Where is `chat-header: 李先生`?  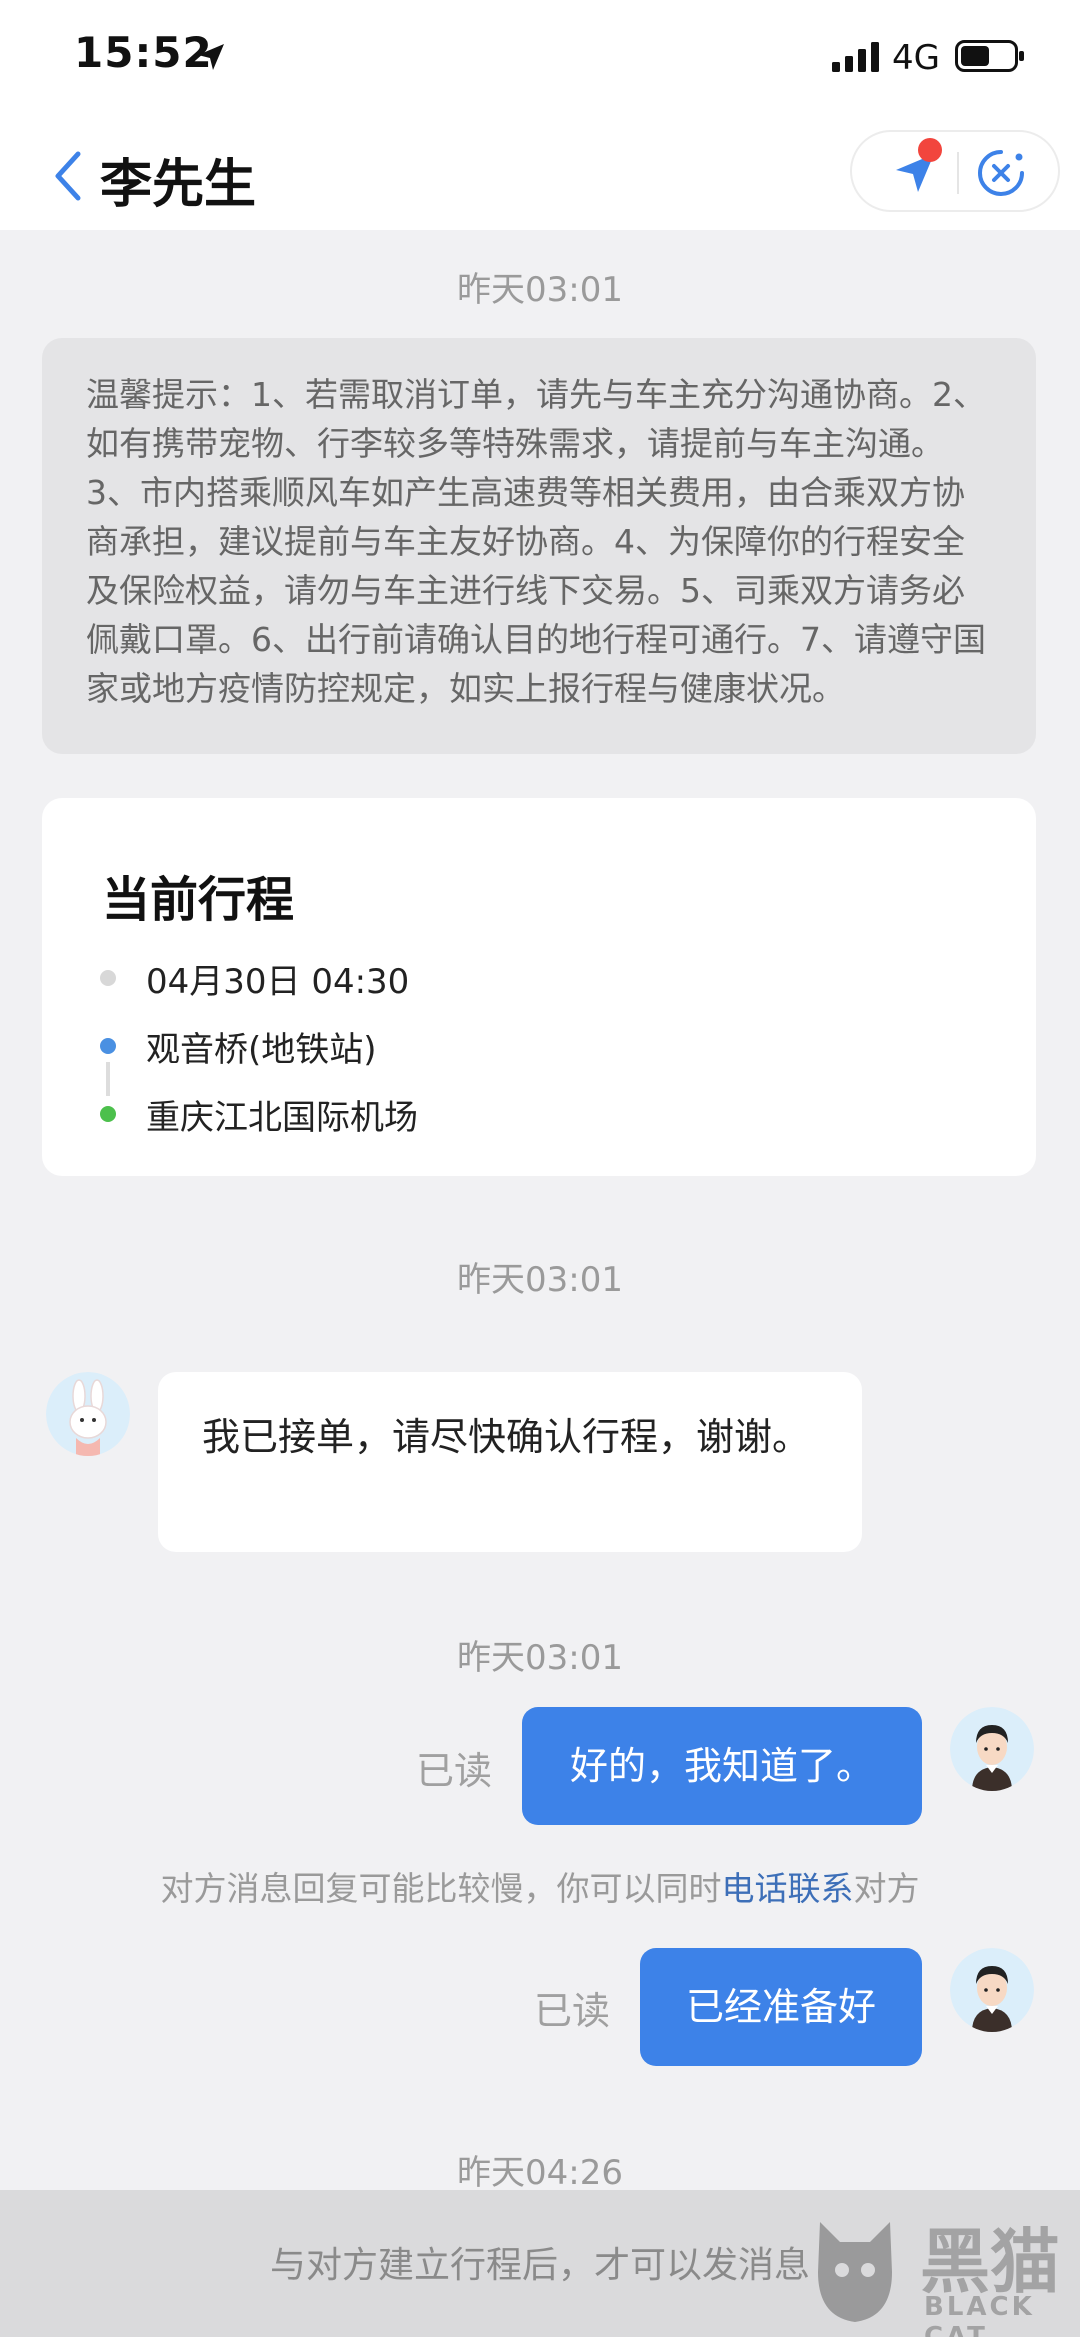 chat-header: 李先生 is located at coordinates (540, 175).